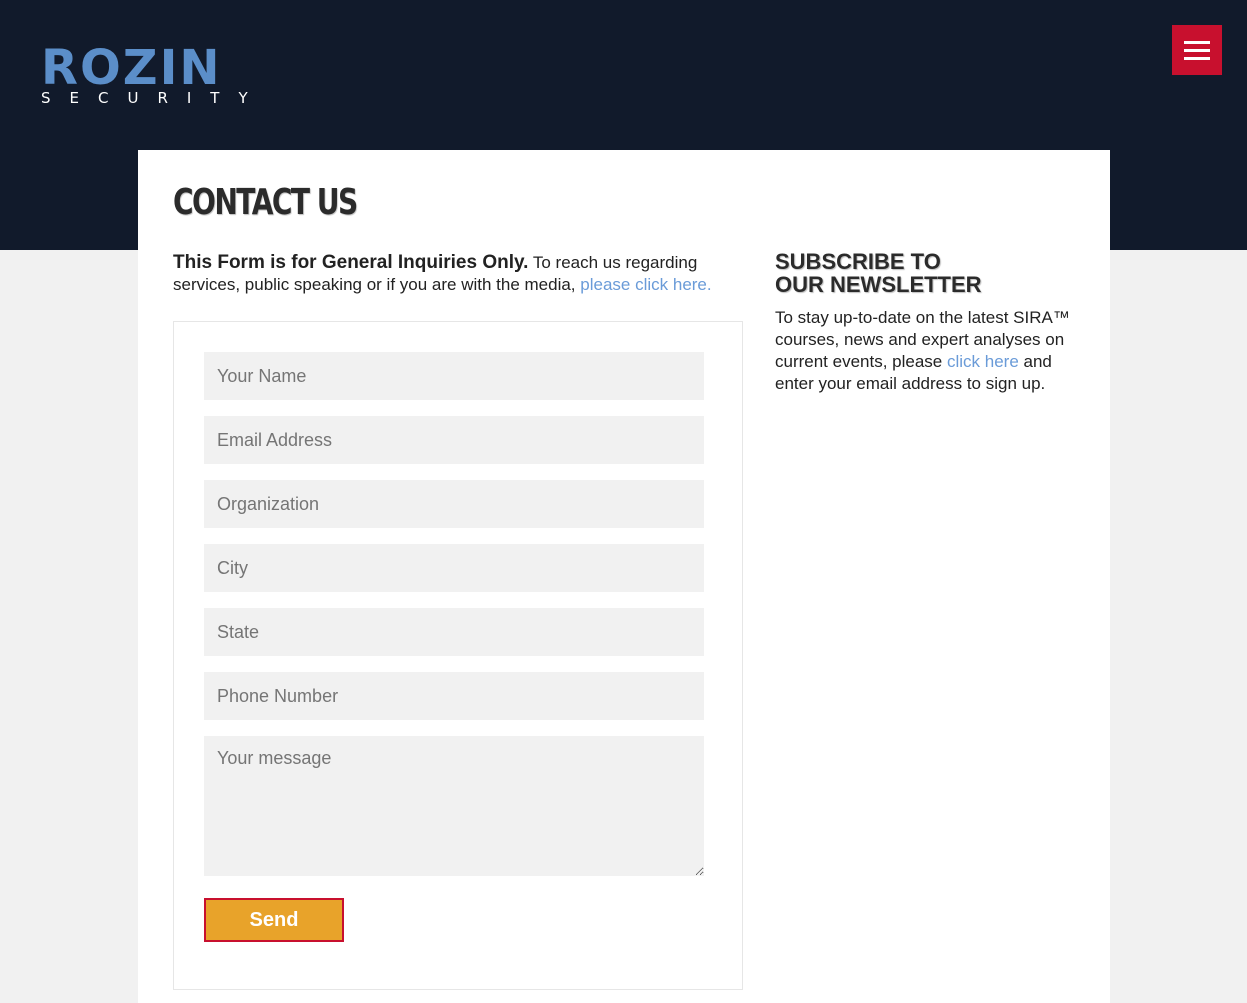 This screenshot has height=1003, width=1247. What do you see at coordinates (454, 632) in the screenshot?
I see `state-input` at bounding box center [454, 632].